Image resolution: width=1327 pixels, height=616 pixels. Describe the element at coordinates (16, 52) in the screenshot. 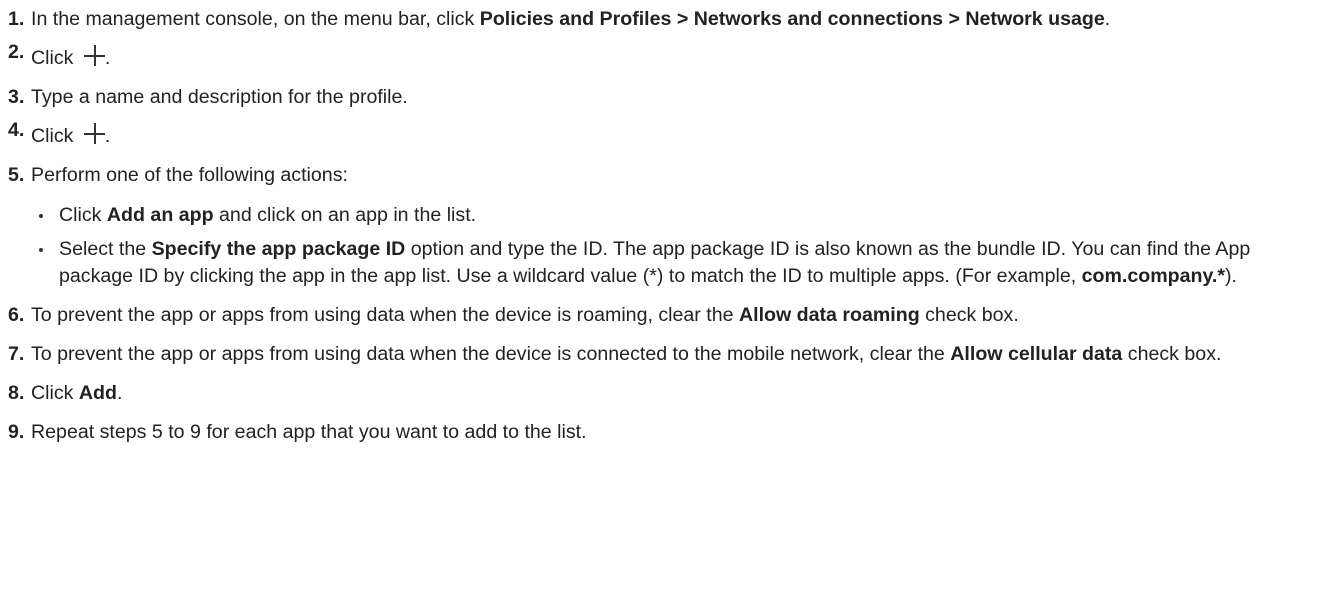

I see `step-number: 2.` at that location.